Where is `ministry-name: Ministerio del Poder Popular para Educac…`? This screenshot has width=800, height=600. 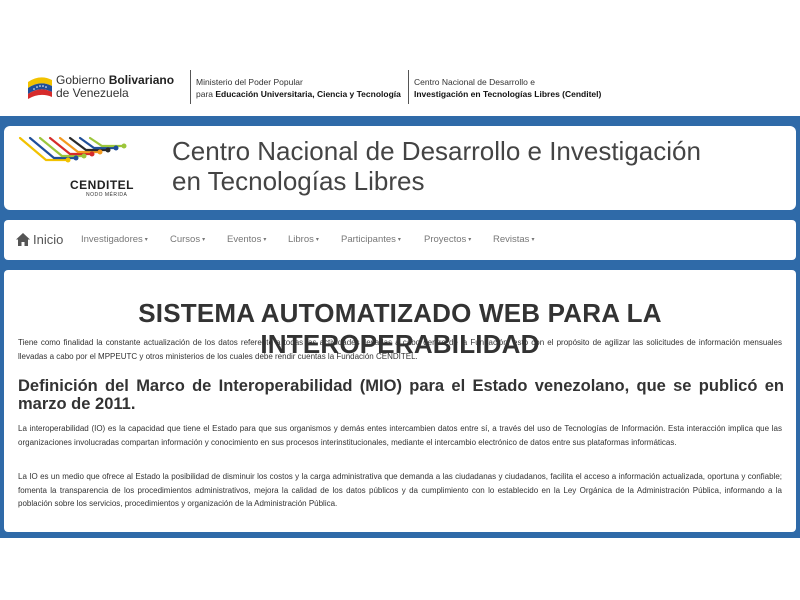 ministry-name: Ministerio del Poder Popular para Educac… is located at coordinates (298, 88).